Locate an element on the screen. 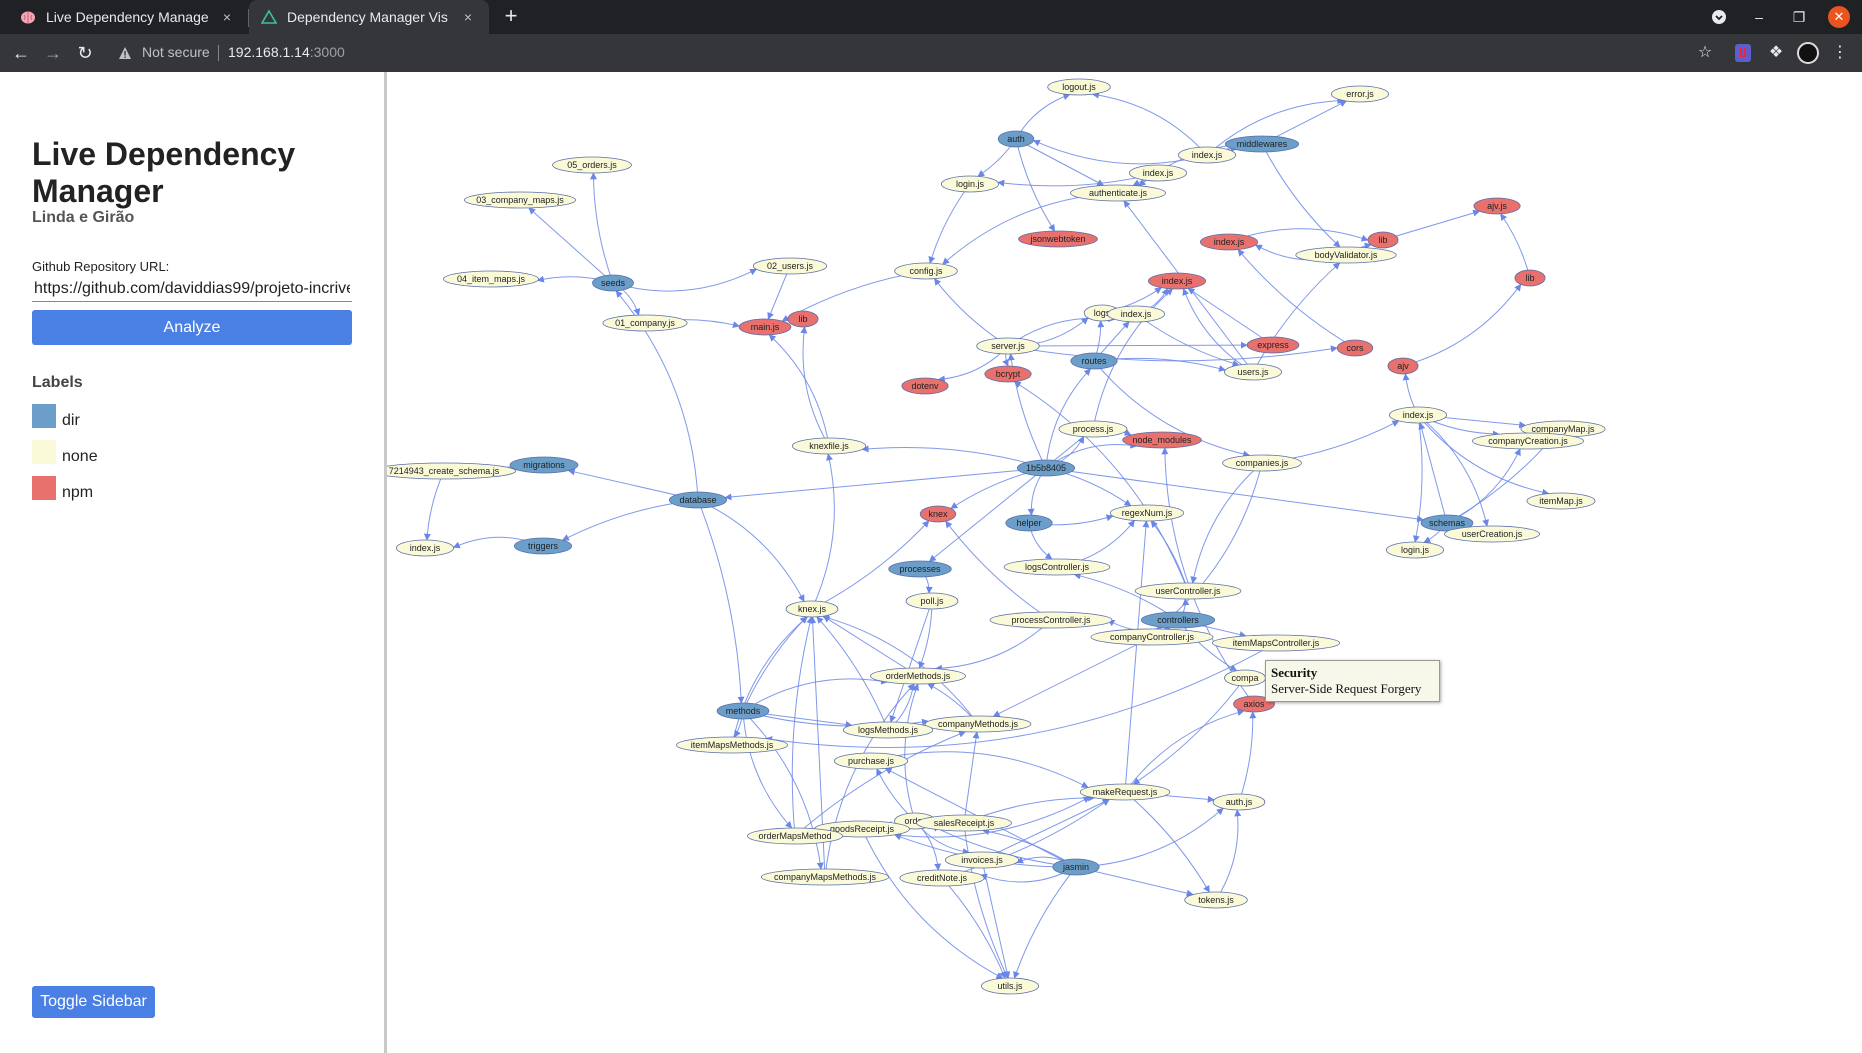 The image size is (1862, 1053). graph-node-knex: knex is located at coordinates (938, 514).